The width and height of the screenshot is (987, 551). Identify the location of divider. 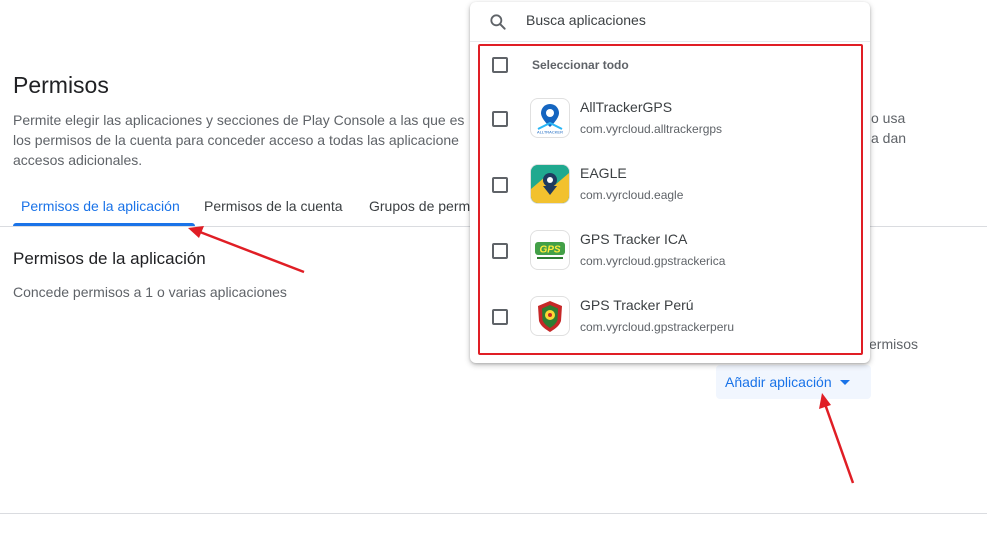
(493, 513).